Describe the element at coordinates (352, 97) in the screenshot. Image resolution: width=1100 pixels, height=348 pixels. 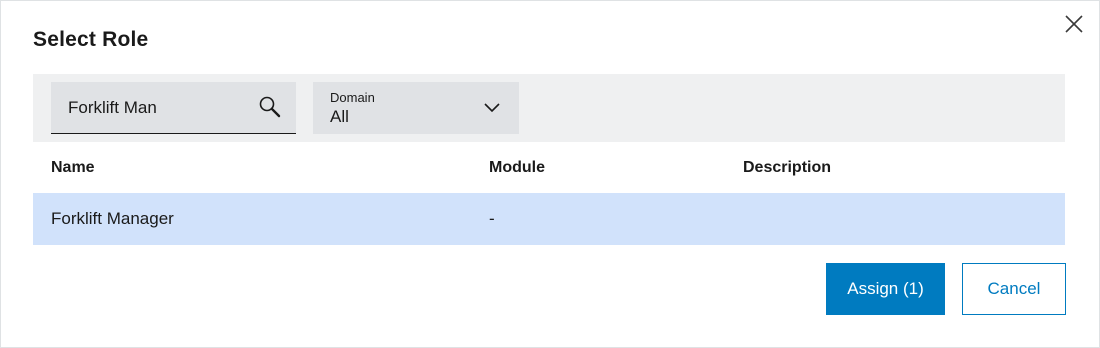
I see `domain-select-label: Domain` at that location.